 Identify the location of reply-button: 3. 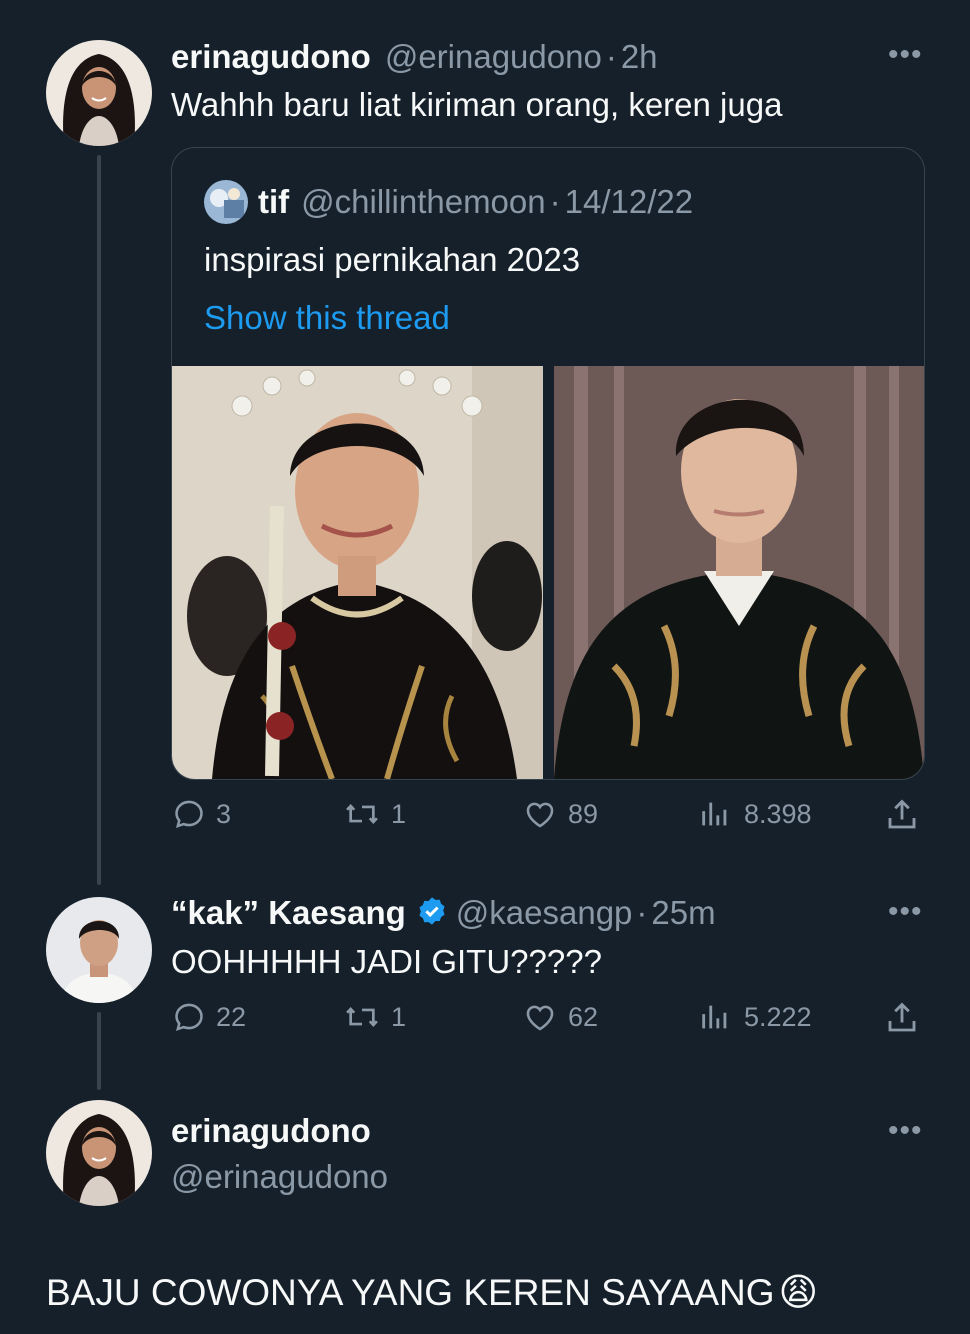
(201, 814).